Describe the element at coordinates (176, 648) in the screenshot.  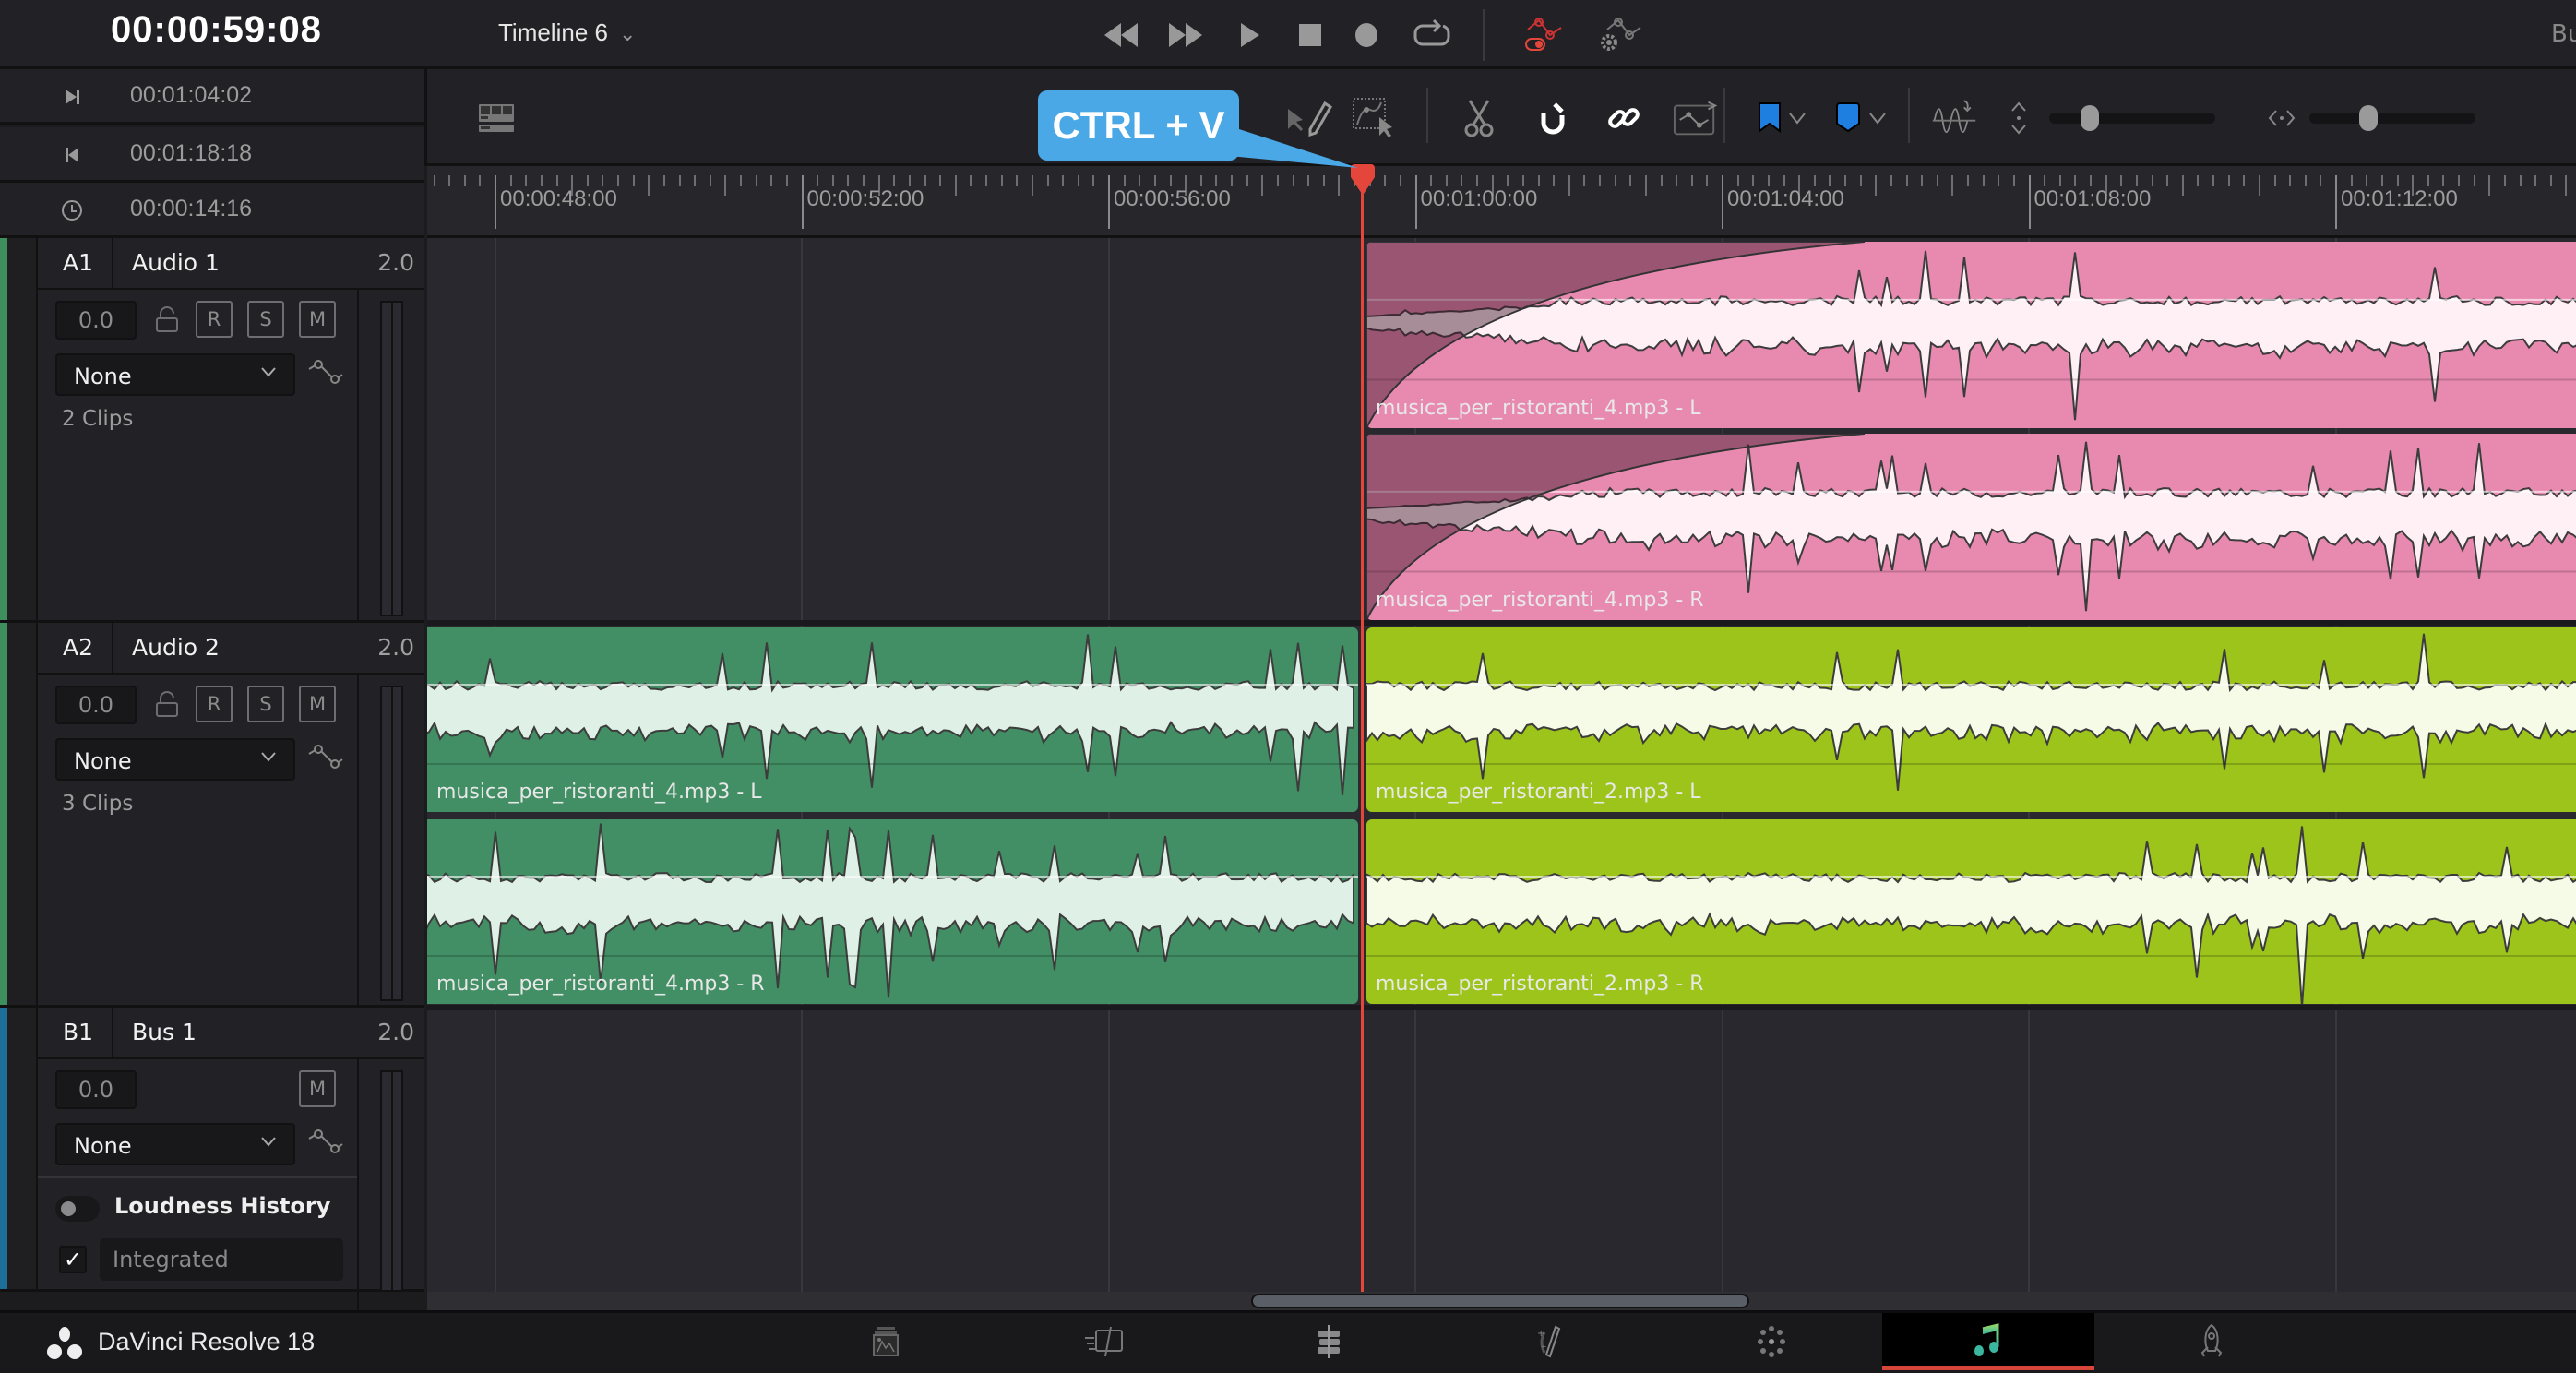
I see `track-name: Audio 2` at that location.